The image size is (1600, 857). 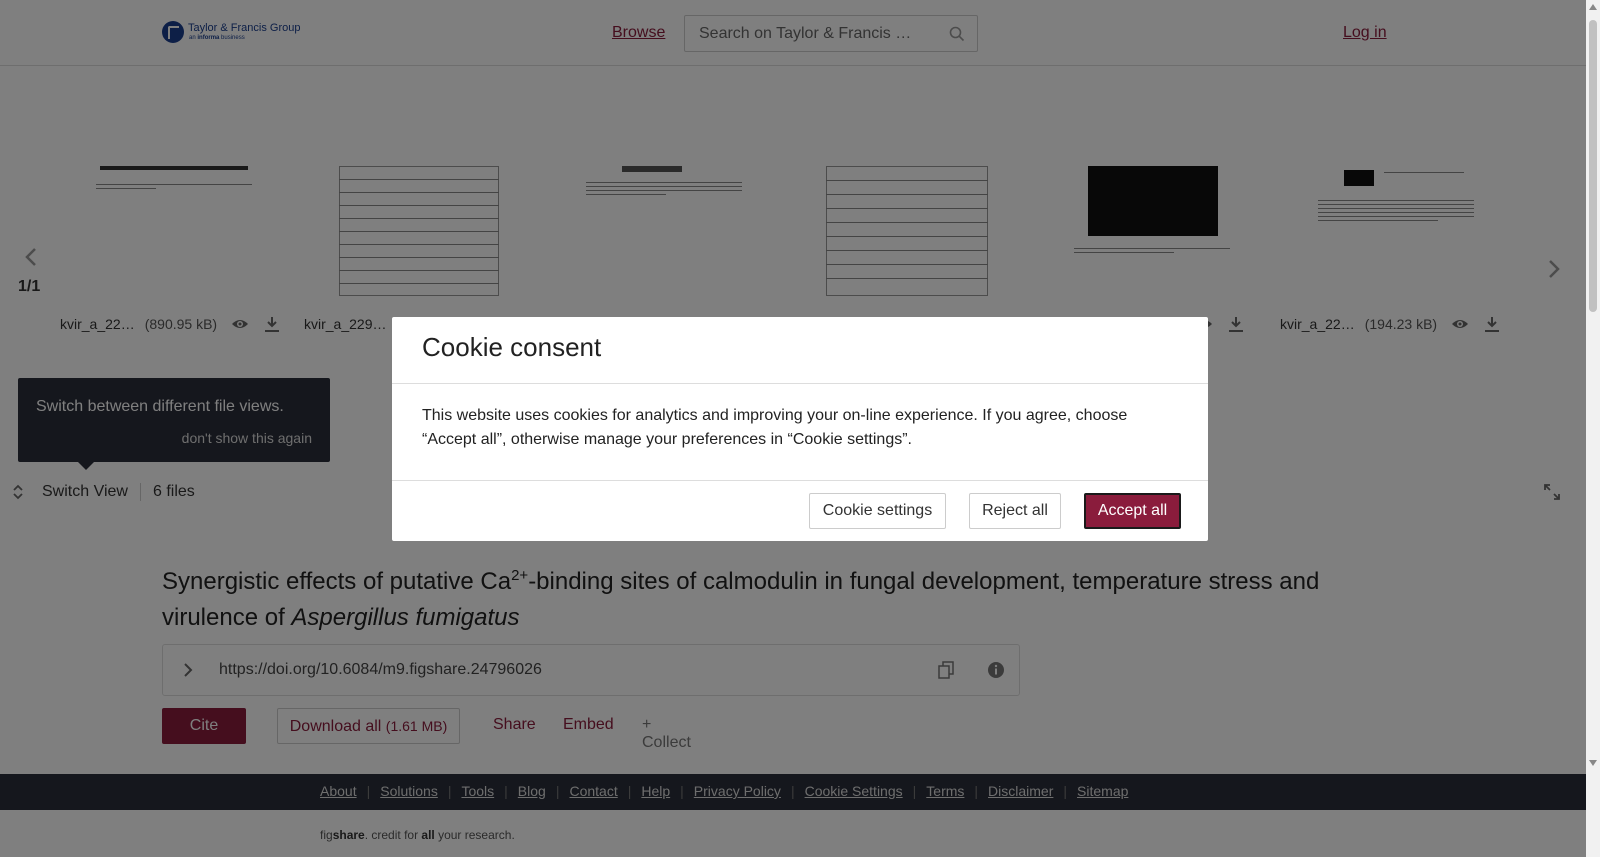 What do you see at coordinates (877, 511) in the screenshot?
I see `cookie-settings-button: Cookie settings` at bounding box center [877, 511].